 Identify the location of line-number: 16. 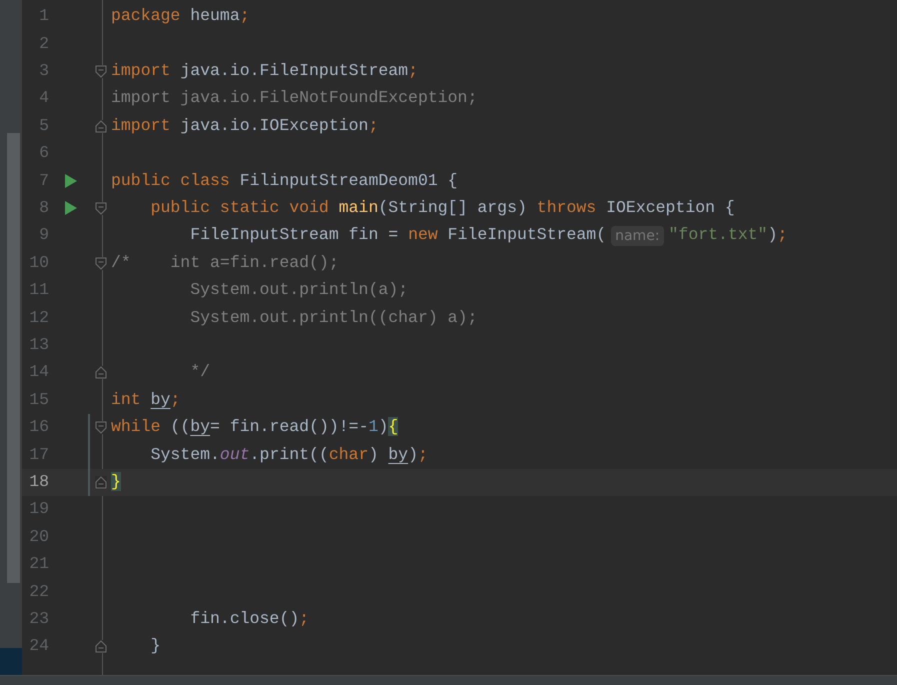
(38, 427).